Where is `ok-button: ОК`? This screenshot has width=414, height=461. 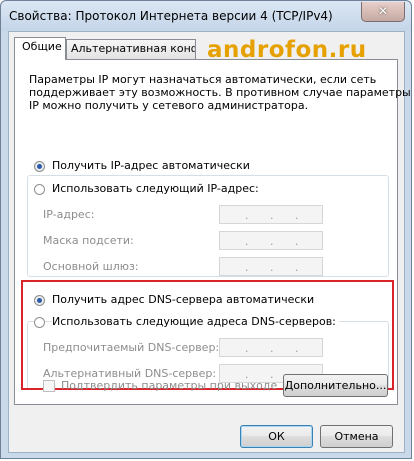
ok-button: ОК is located at coordinates (276, 436).